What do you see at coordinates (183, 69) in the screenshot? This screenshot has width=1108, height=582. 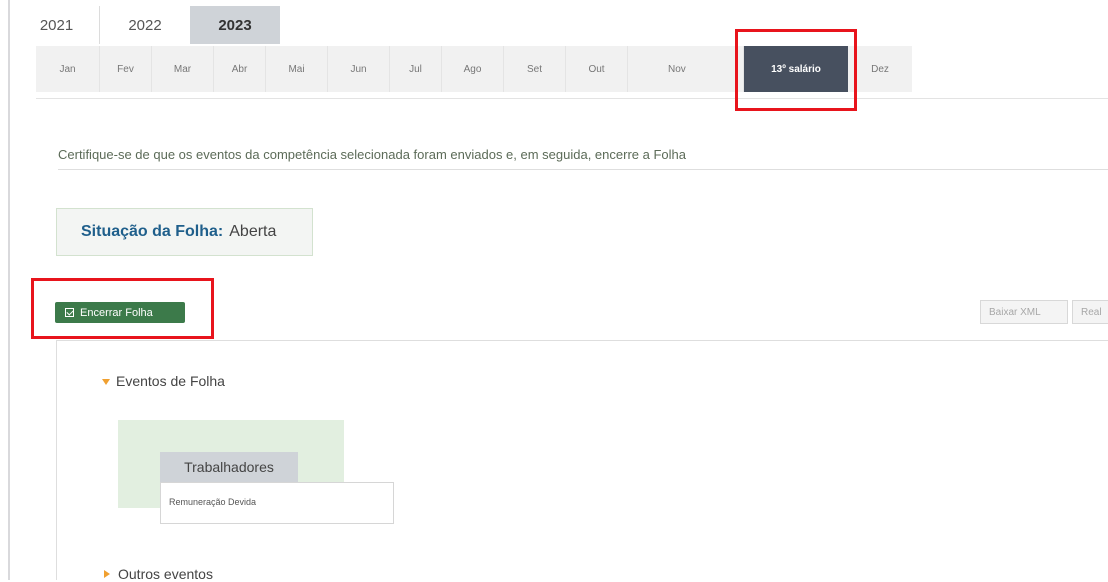 I see `month-tab-mar: Mar` at bounding box center [183, 69].